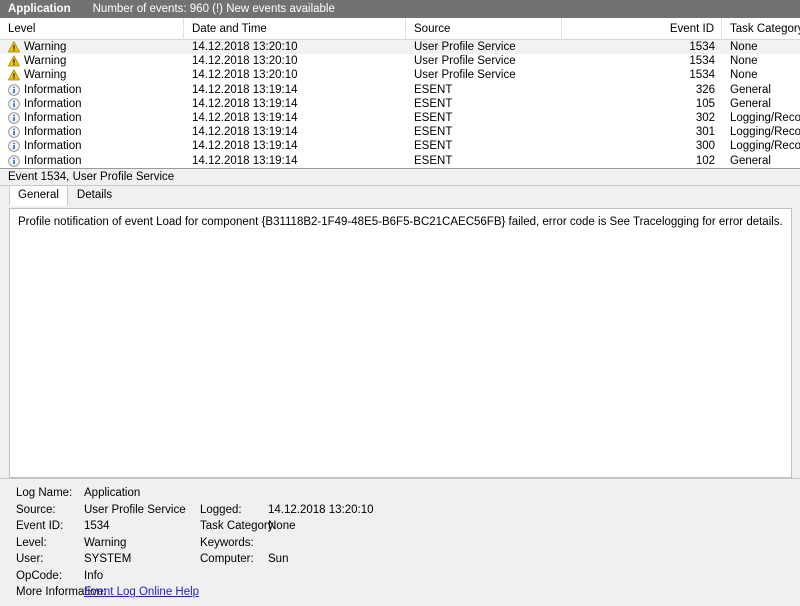  Describe the element at coordinates (295, 28) in the screenshot. I see `column-header-date-and-time: Date and Time` at that location.